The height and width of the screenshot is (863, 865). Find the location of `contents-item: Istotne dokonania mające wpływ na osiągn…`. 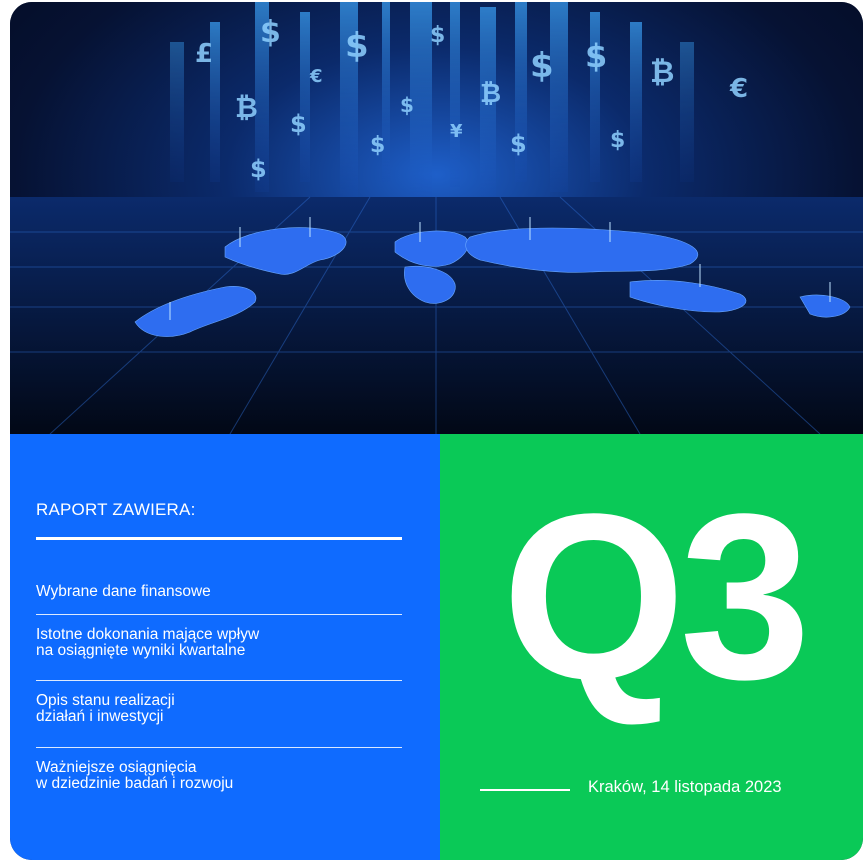

contents-item: Istotne dokonania mające wpływ na osiągn… is located at coordinates (219, 643).